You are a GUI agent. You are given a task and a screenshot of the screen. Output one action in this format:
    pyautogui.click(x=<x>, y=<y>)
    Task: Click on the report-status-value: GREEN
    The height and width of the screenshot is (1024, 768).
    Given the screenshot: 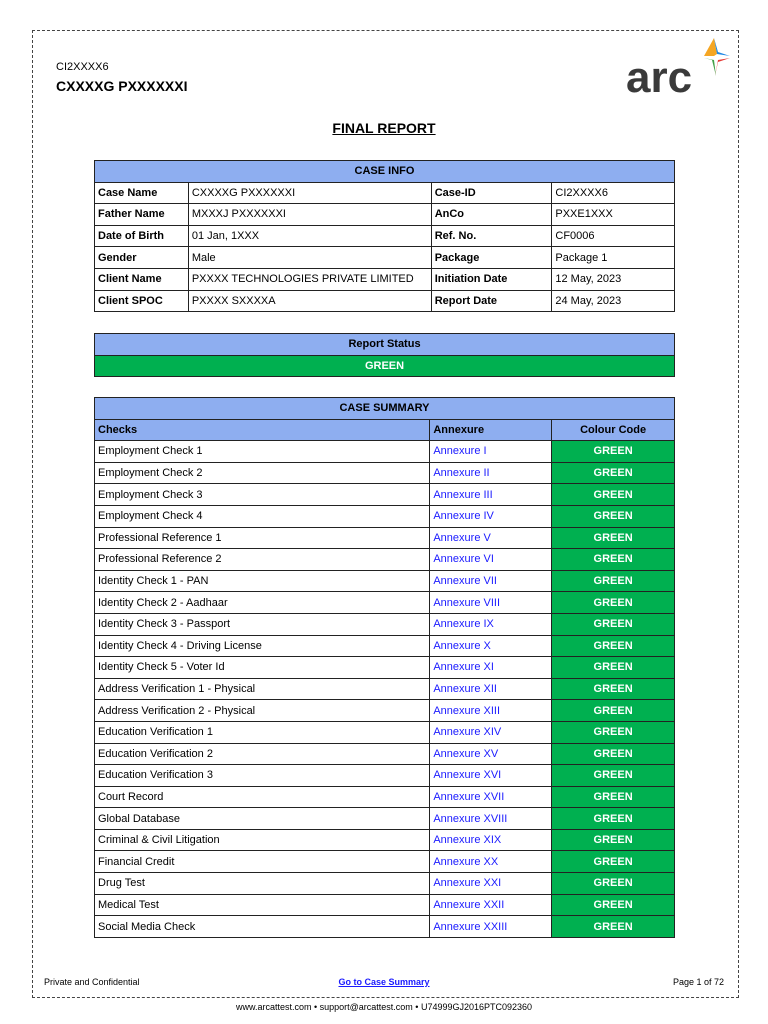 What is the action you would take?
    pyautogui.click(x=384, y=366)
    